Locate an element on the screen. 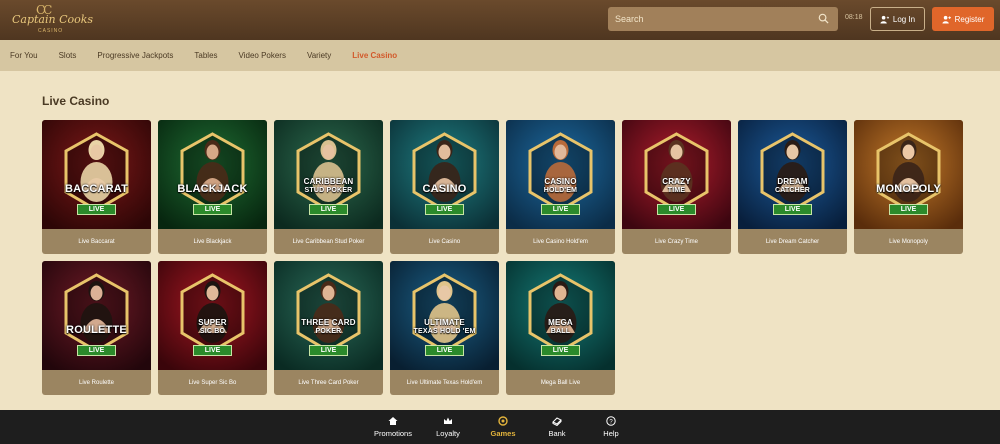 The width and height of the screenshot is (1000, 444). footer-item-bank: Bank is located at coordinates (557, 427).